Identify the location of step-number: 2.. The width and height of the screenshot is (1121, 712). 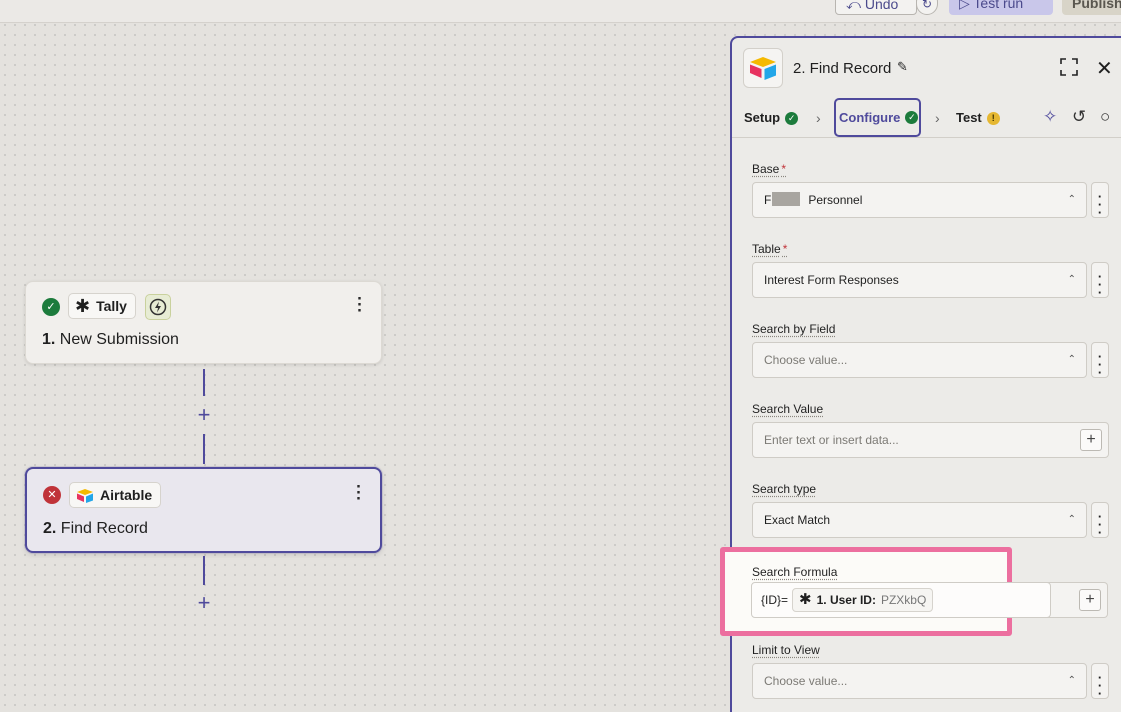
(49, 528).